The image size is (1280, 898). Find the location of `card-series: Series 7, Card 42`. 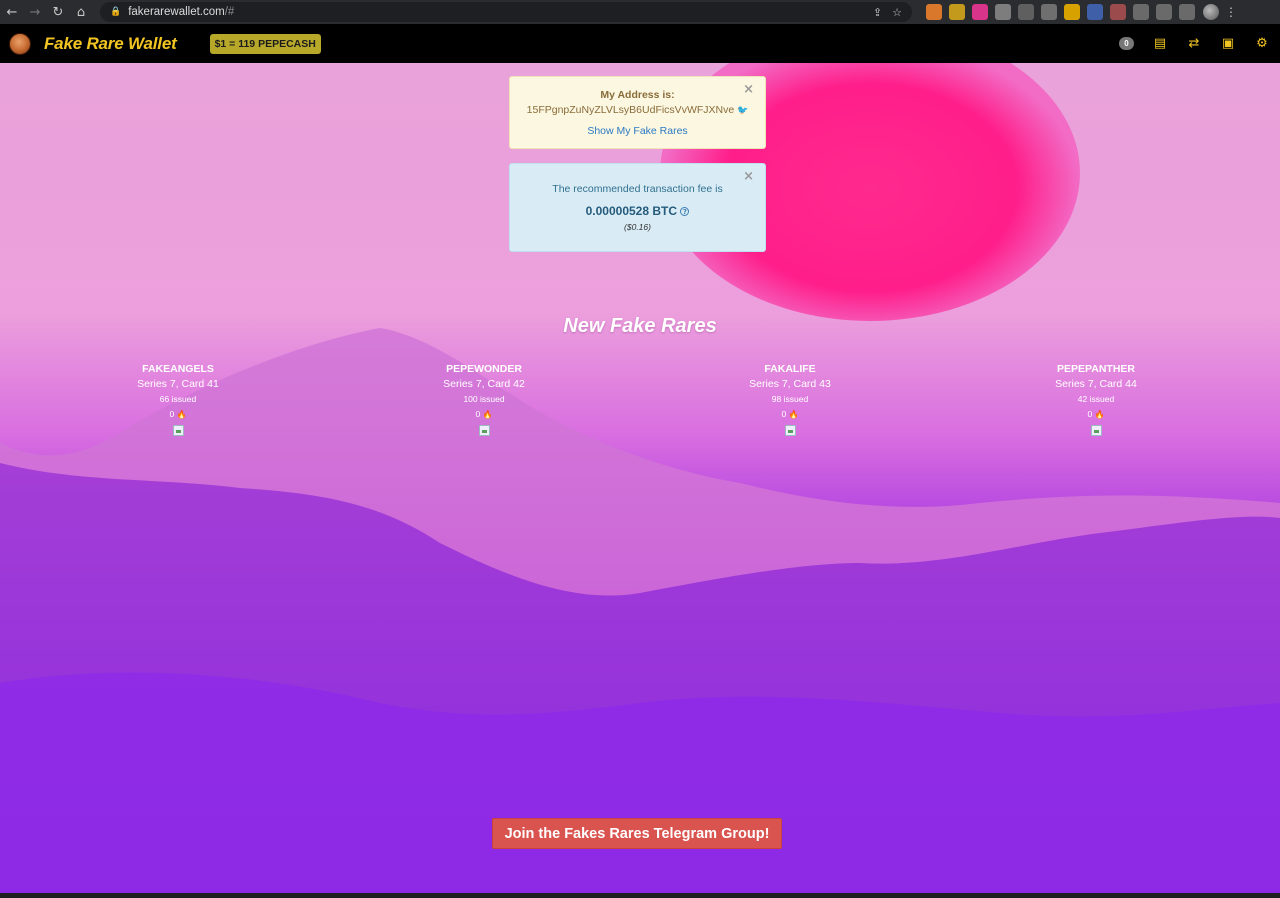

card-series: Series 7, Card 42 is located at coordinates (484, 384).